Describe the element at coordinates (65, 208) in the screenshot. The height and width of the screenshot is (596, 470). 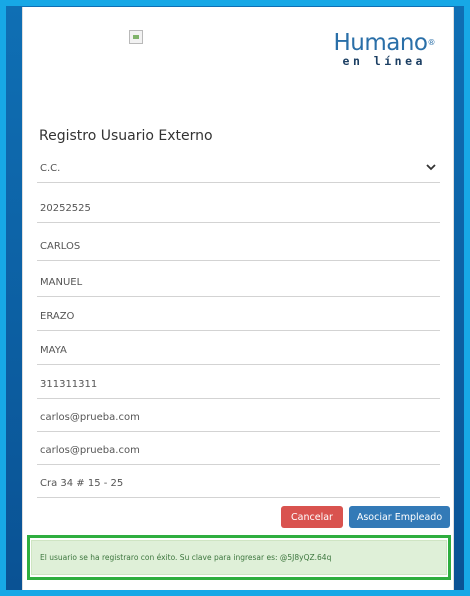
I see `document-number-value: 20252525` at that location.